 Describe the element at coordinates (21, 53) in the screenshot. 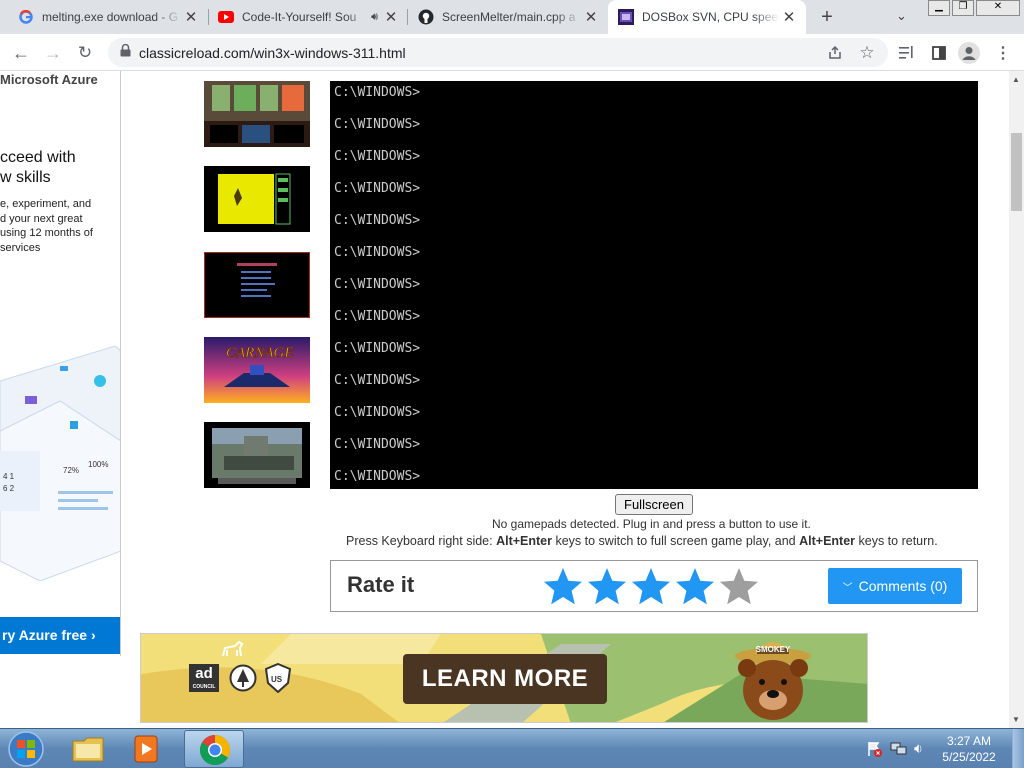

I see `back-icon: ←` at that location.